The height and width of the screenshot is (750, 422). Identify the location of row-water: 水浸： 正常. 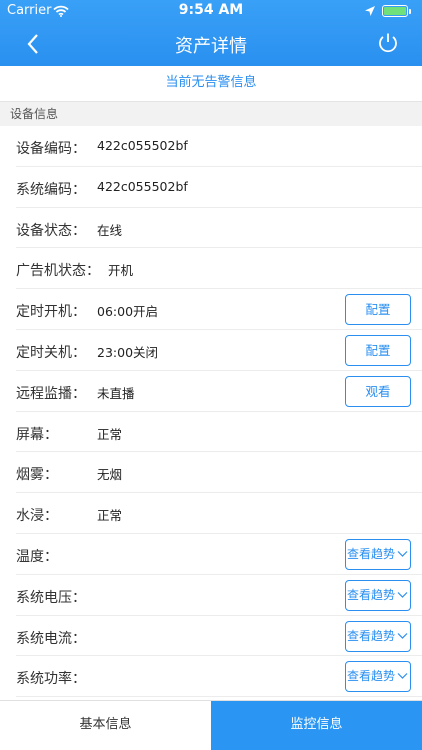
(219, 513).